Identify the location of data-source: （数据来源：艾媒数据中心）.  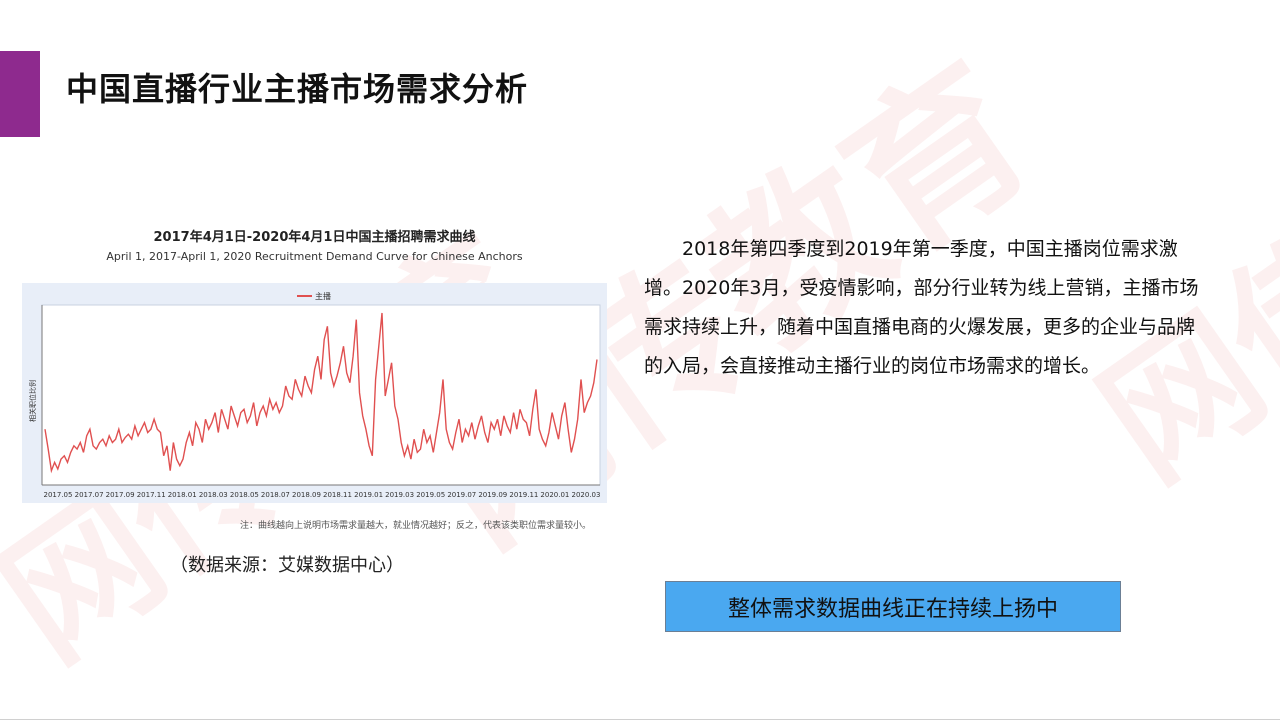
(287, 565).